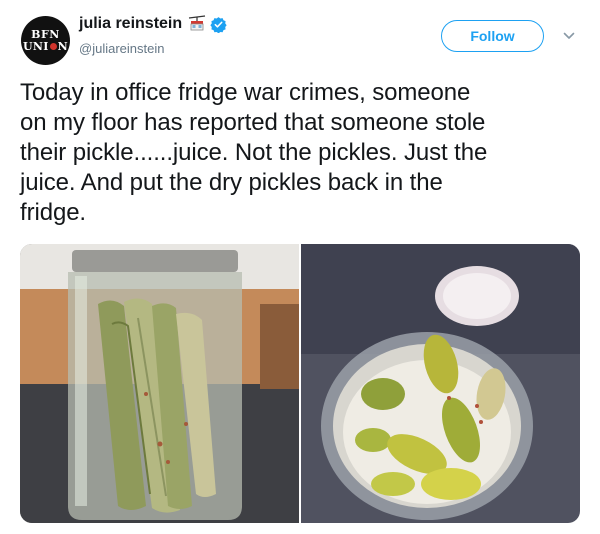  I want to click on user-handle: @juliareinstein, so click(121, 48).